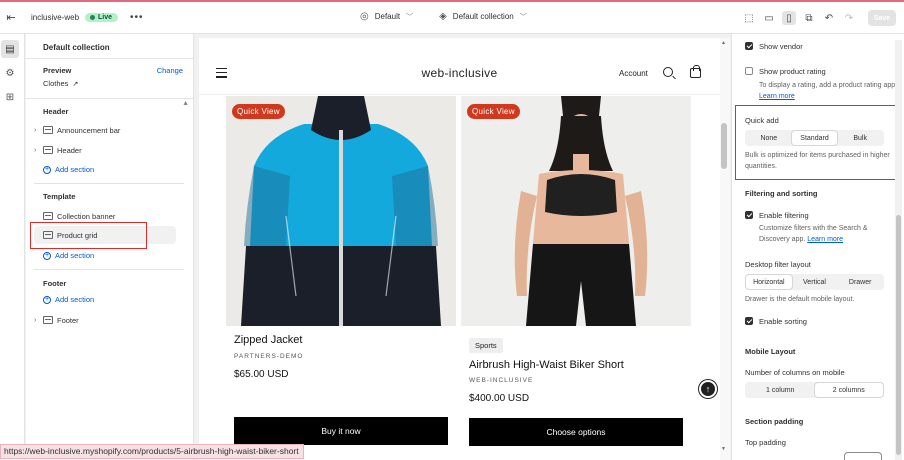  I want to click on top-padding-label: Top padding, so click(765, 442).